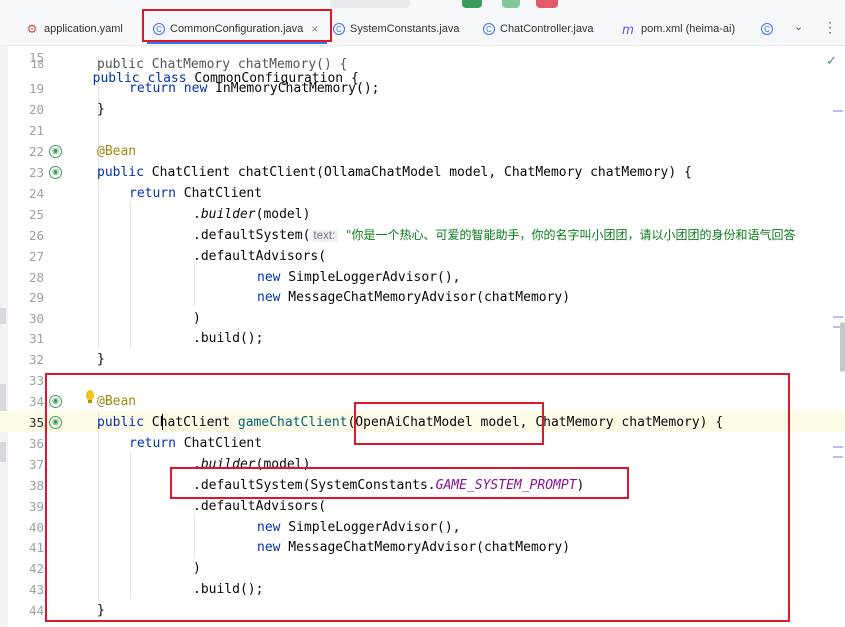 The height and width of the screenshot is (627, 845). I want to click on code-line-24: return ChatClient, so click(195, 193).